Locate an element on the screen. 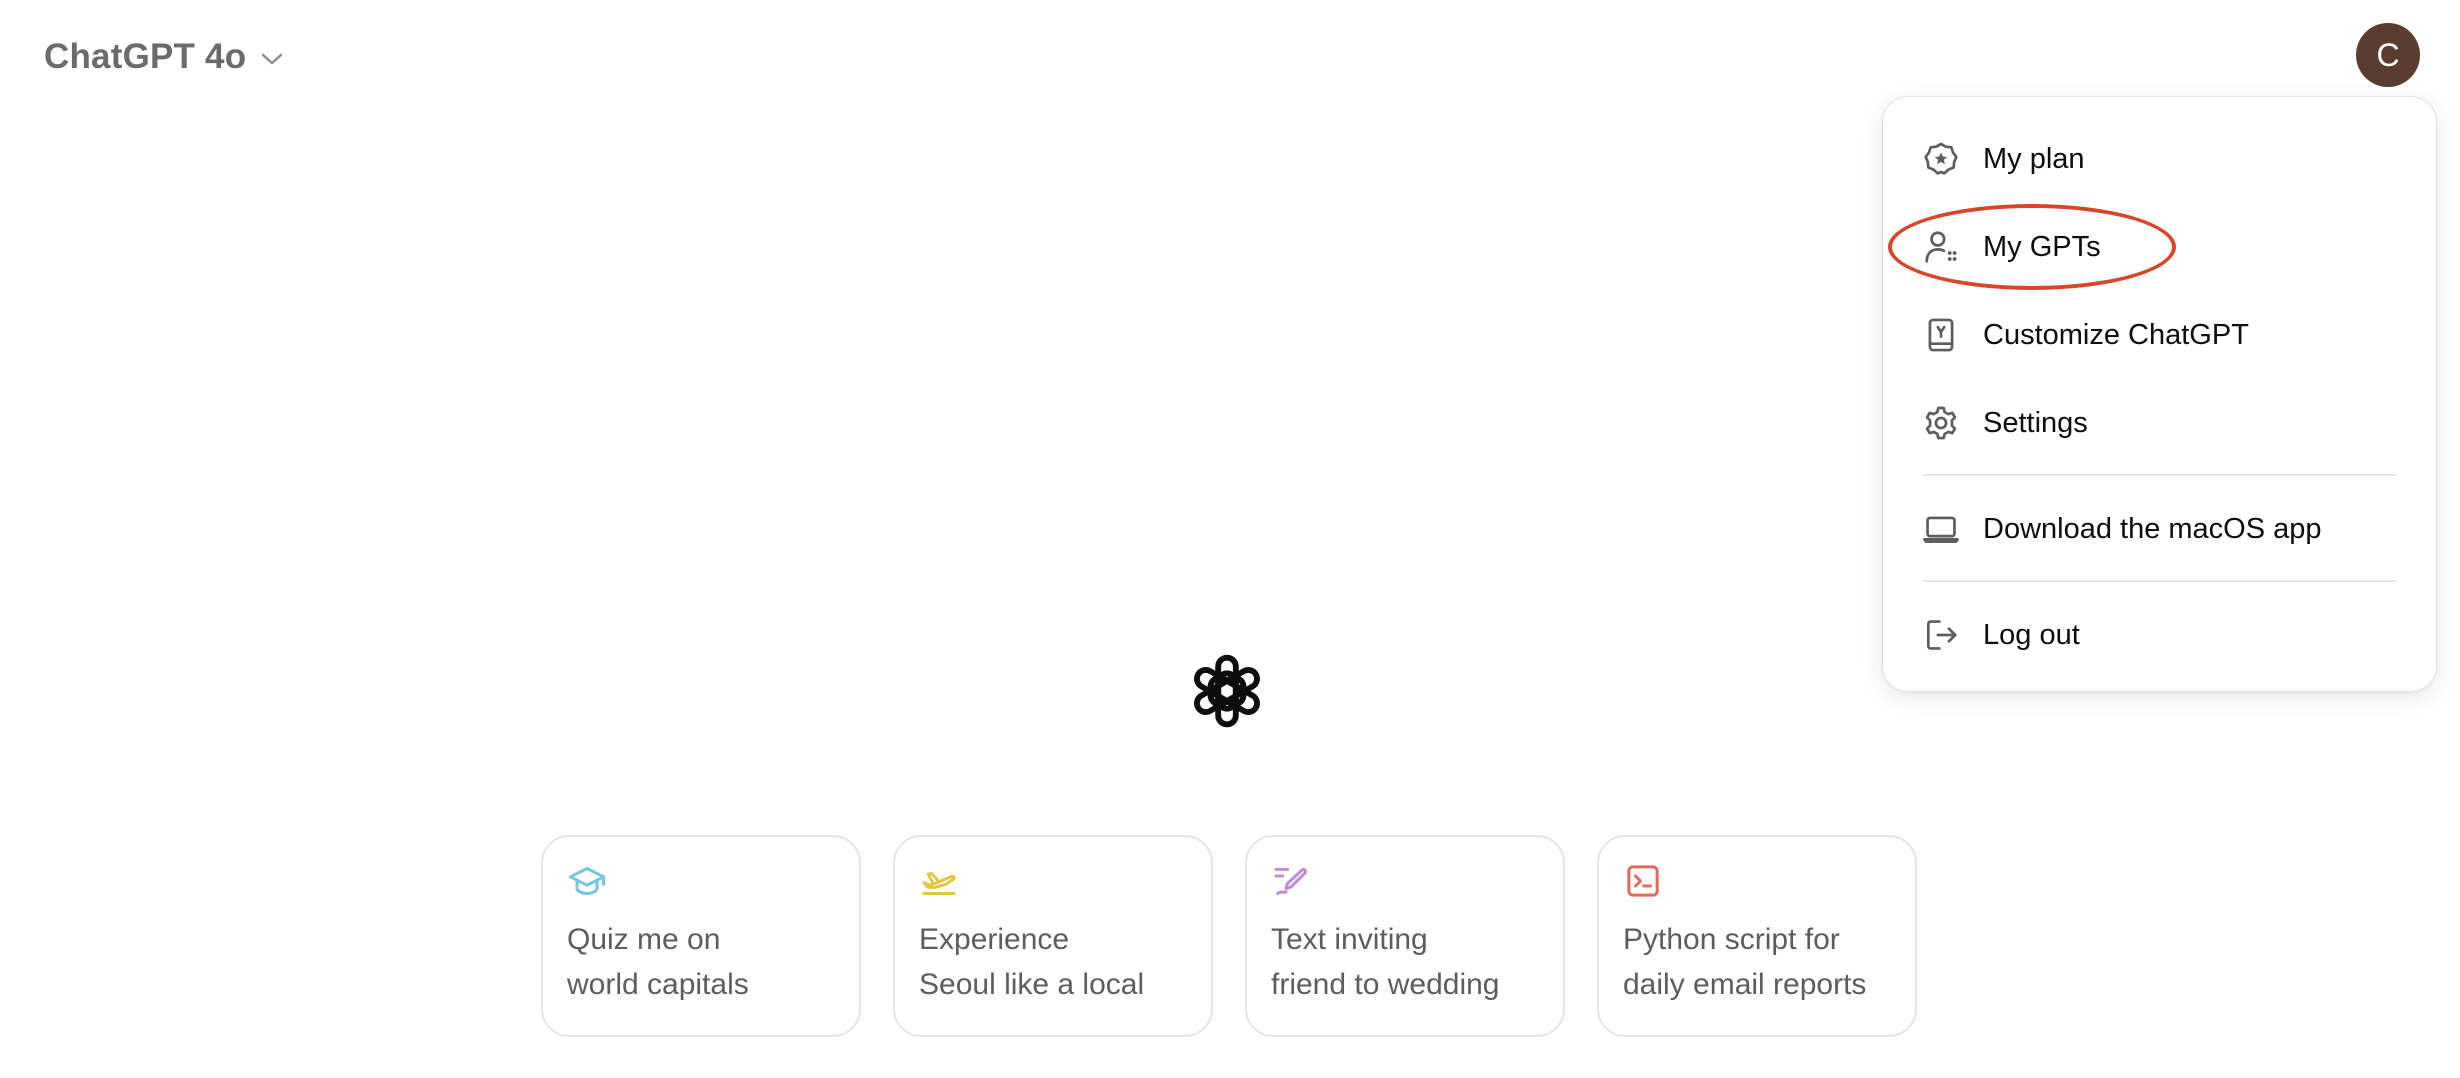  menu-item-download-macos-app: Download the macOS app is located at coordinates (2159, 529).